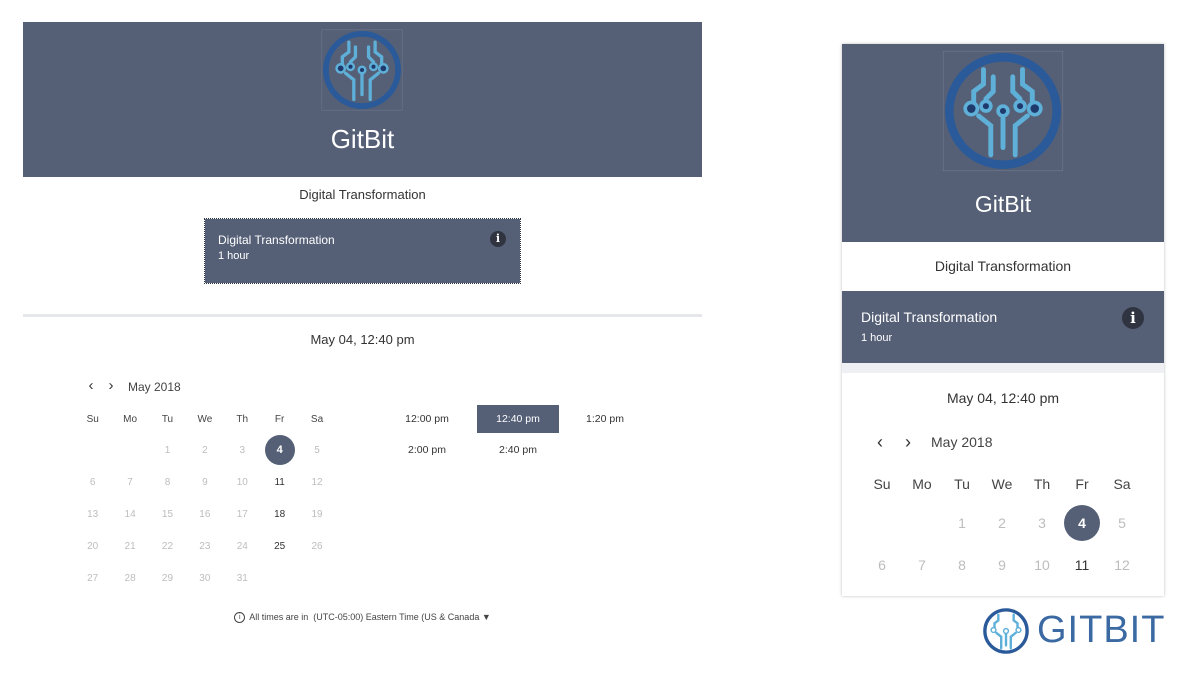 The width and height of the screenshot is (1200, 675). Describe the element at coordinates (362, 194) in the screenshot. I see `service-title: Digital Transformation` at that location.